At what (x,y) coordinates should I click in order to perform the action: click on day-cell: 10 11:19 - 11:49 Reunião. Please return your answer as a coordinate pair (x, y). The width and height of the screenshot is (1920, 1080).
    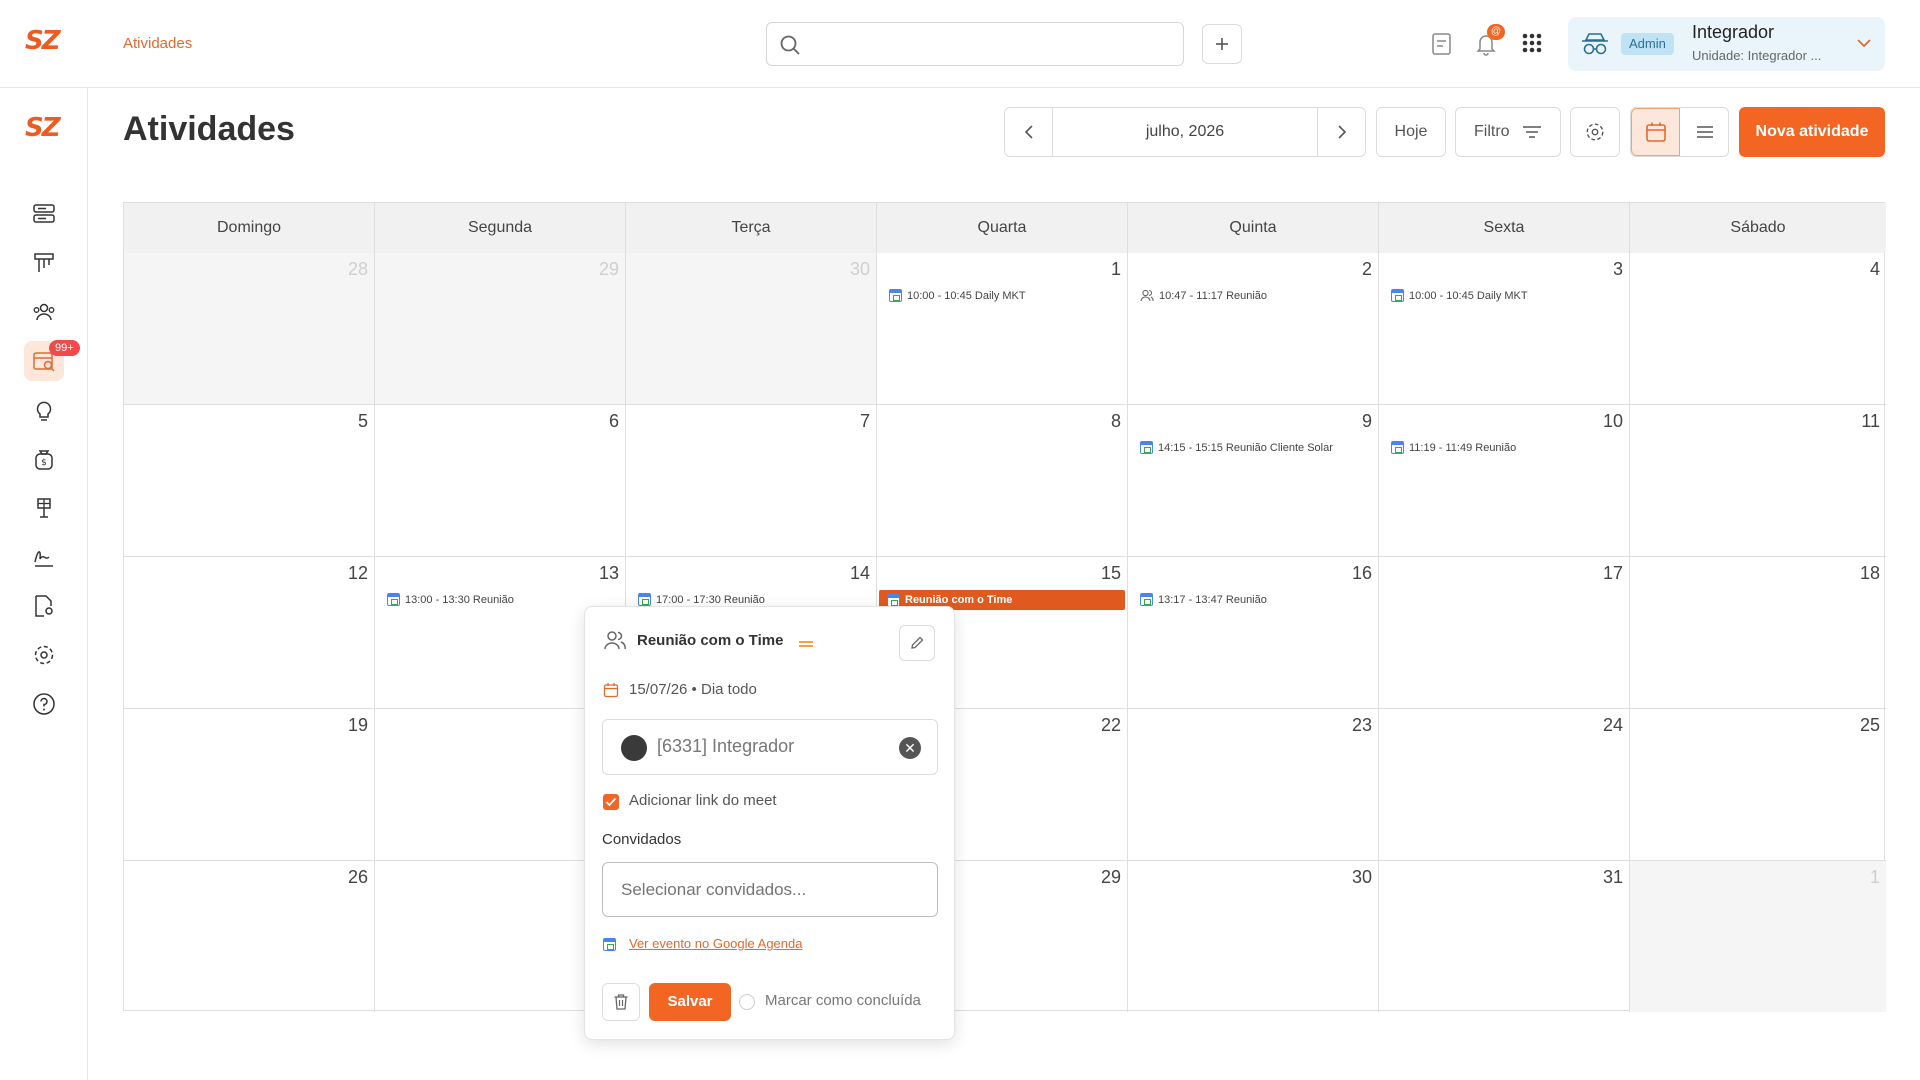
    Looking at the image, I should click on (1504, 480).